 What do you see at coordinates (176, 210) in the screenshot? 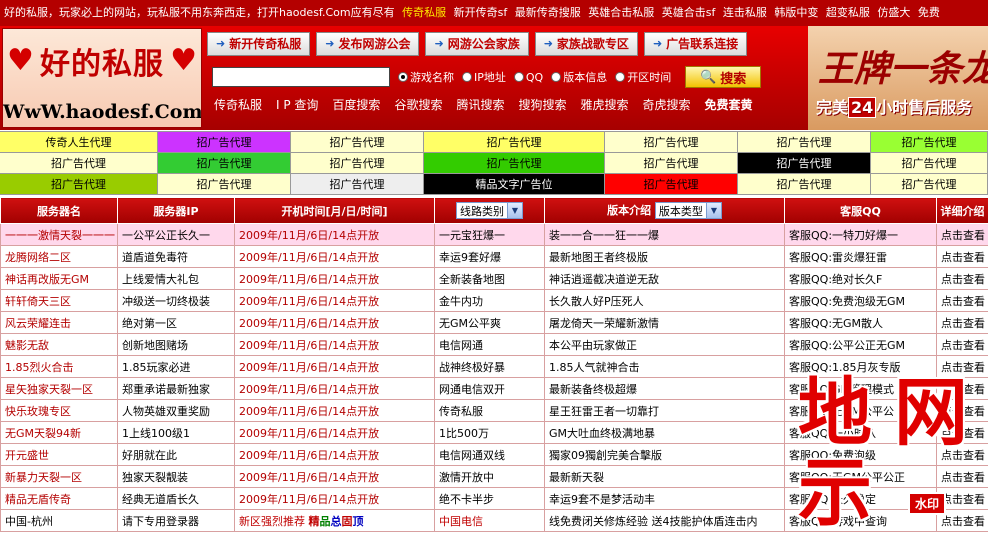
I see `col-header-ip: 服务器IP` at bounding box center [176, 210].